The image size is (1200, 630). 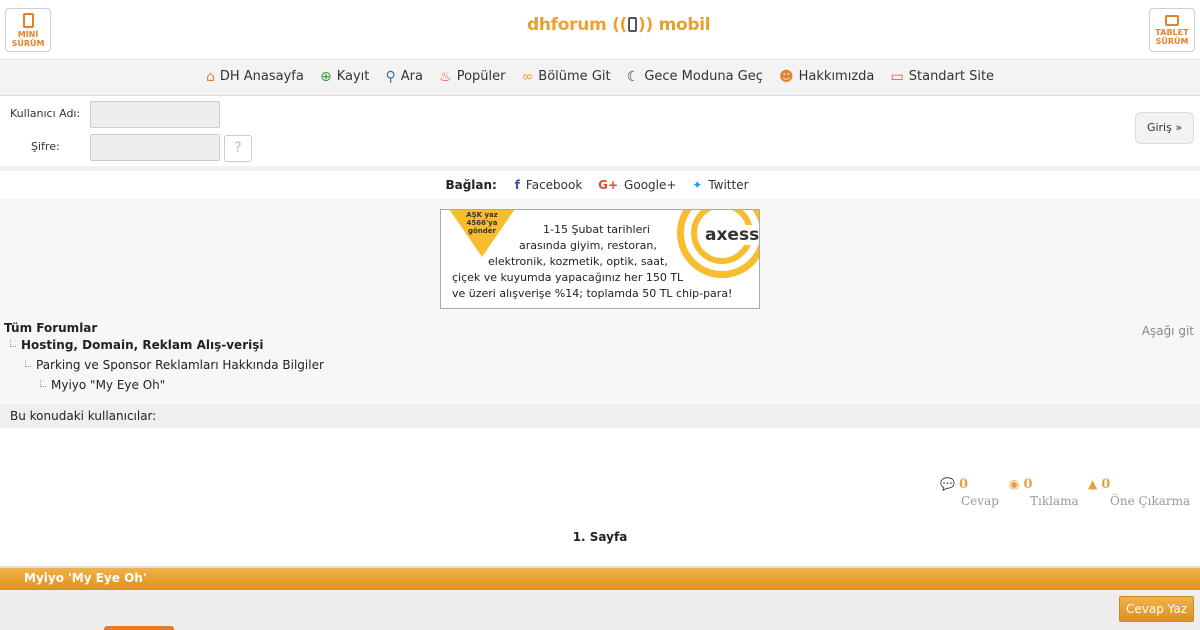 I want to click on facebook-link: f Facebook, so click(x=549, y=185).